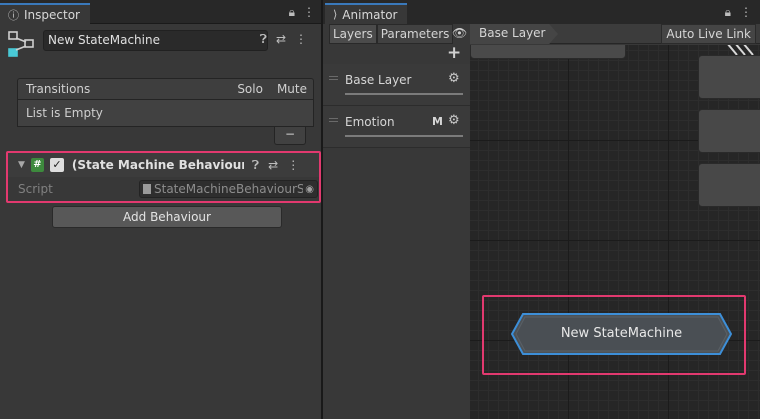 Image resolution: width=760 pixels, height=419 pixels. I want to click on add-layer-button: +, so click(454, 53).